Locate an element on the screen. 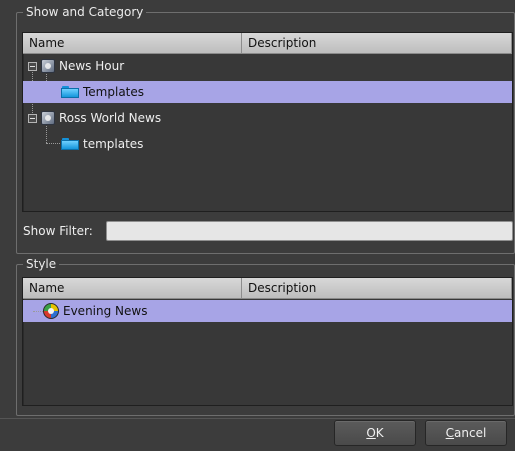  tree-row-news-hour: News Hour is located at coordinates (267, 66).